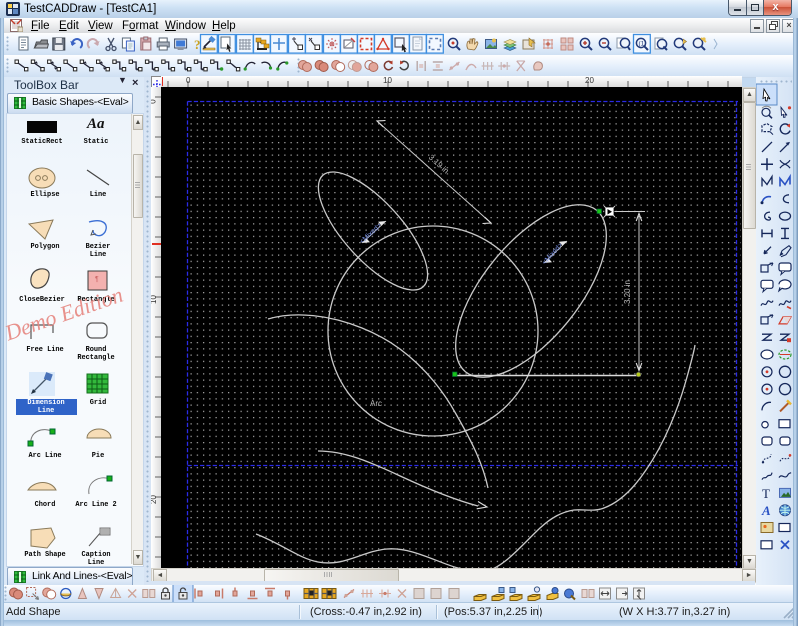  Describe the element at coordinates (766, 493) in the screenshot. I see `svg-text: T` at that location.